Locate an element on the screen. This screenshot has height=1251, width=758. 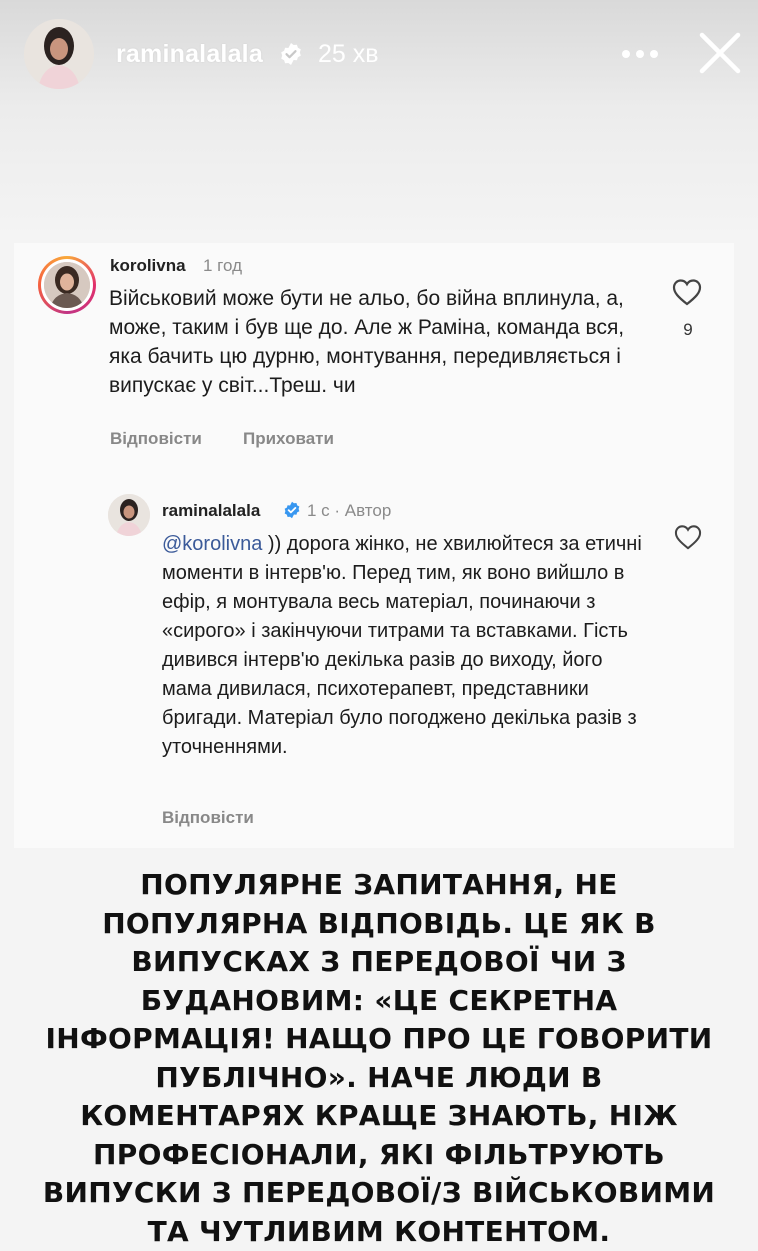
comment-username: korolivna is located at coordinates (148, 266).